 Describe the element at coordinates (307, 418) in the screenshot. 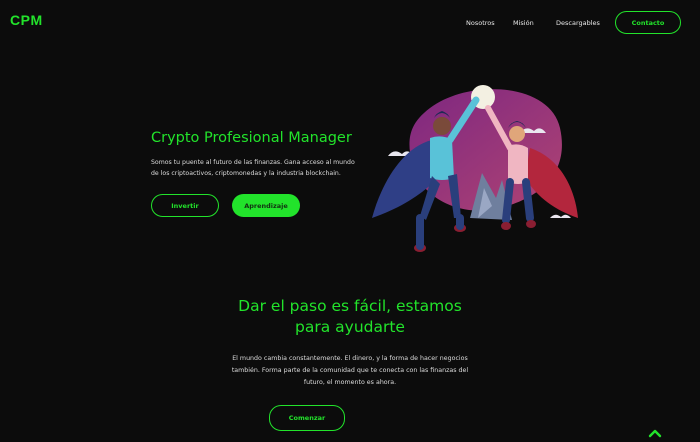

I see `start-button: Comenzar` at that location.